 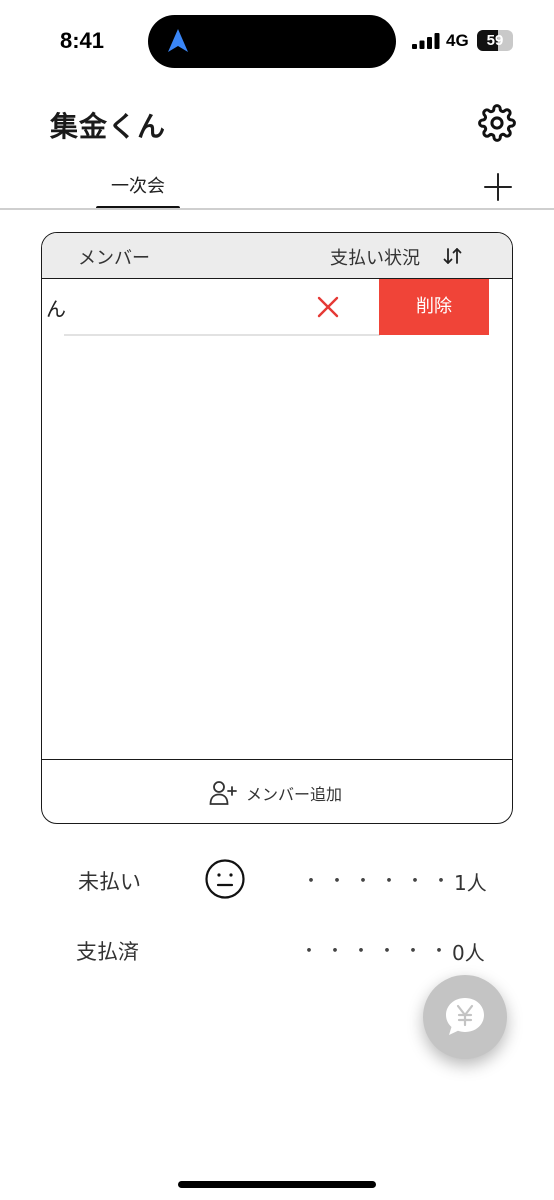 I want to click on battery-icon: 59, so click(x=495, y=40).